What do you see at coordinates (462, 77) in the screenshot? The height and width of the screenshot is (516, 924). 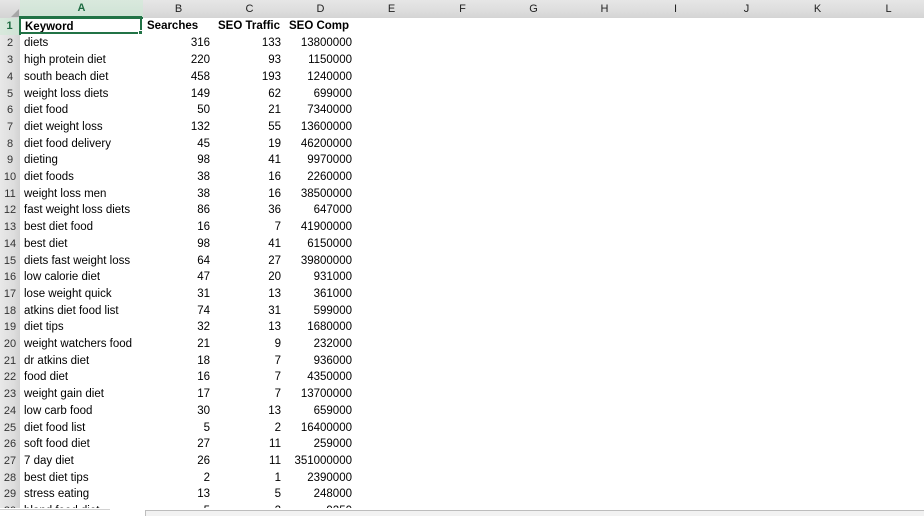 I see `cell-F4` at bounding box center [462, 77].